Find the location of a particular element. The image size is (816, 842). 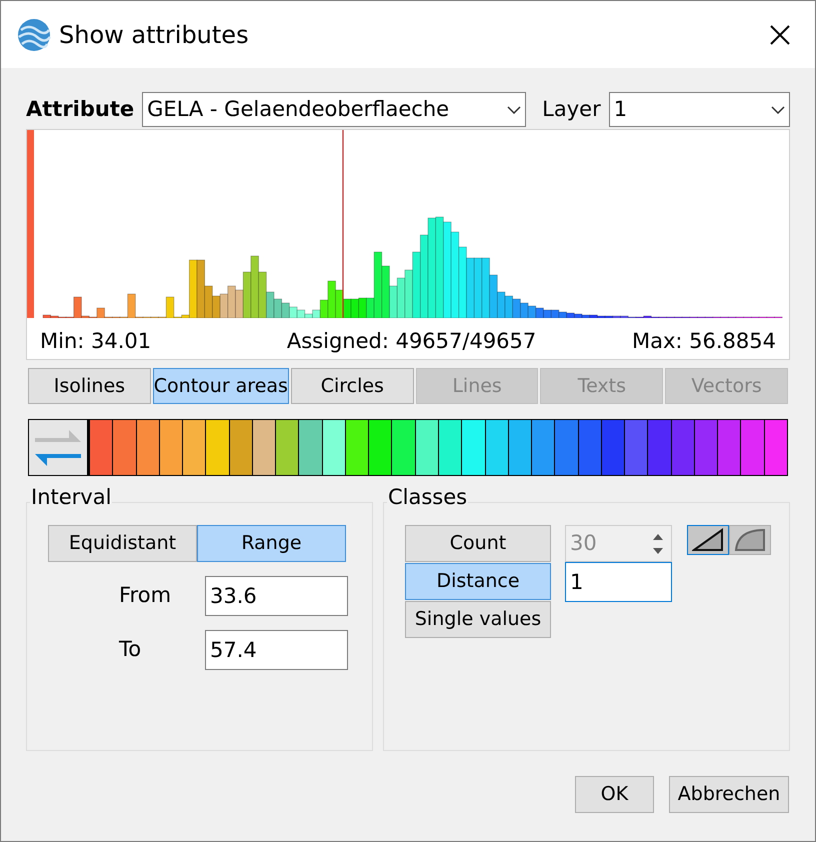

tab: Isolines is located at coordinates (89, 386).